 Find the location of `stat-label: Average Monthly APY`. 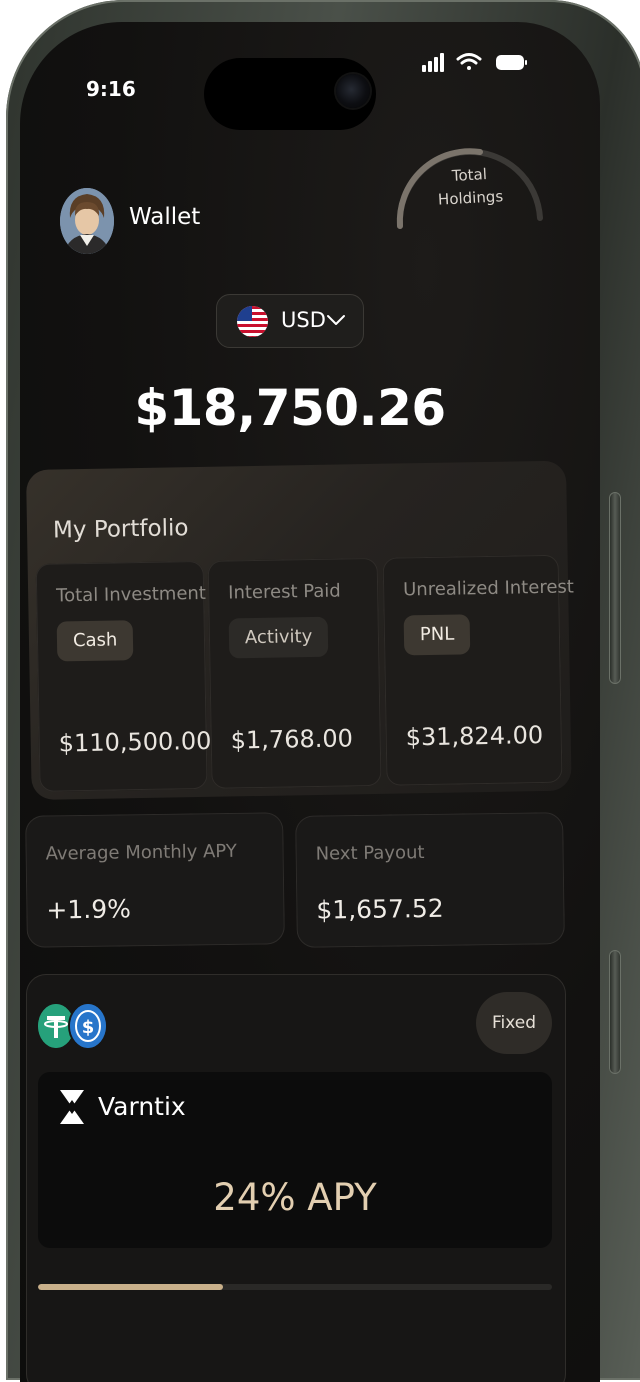

stat-label: Average Monthly APY is located at coordinates (141, 852).